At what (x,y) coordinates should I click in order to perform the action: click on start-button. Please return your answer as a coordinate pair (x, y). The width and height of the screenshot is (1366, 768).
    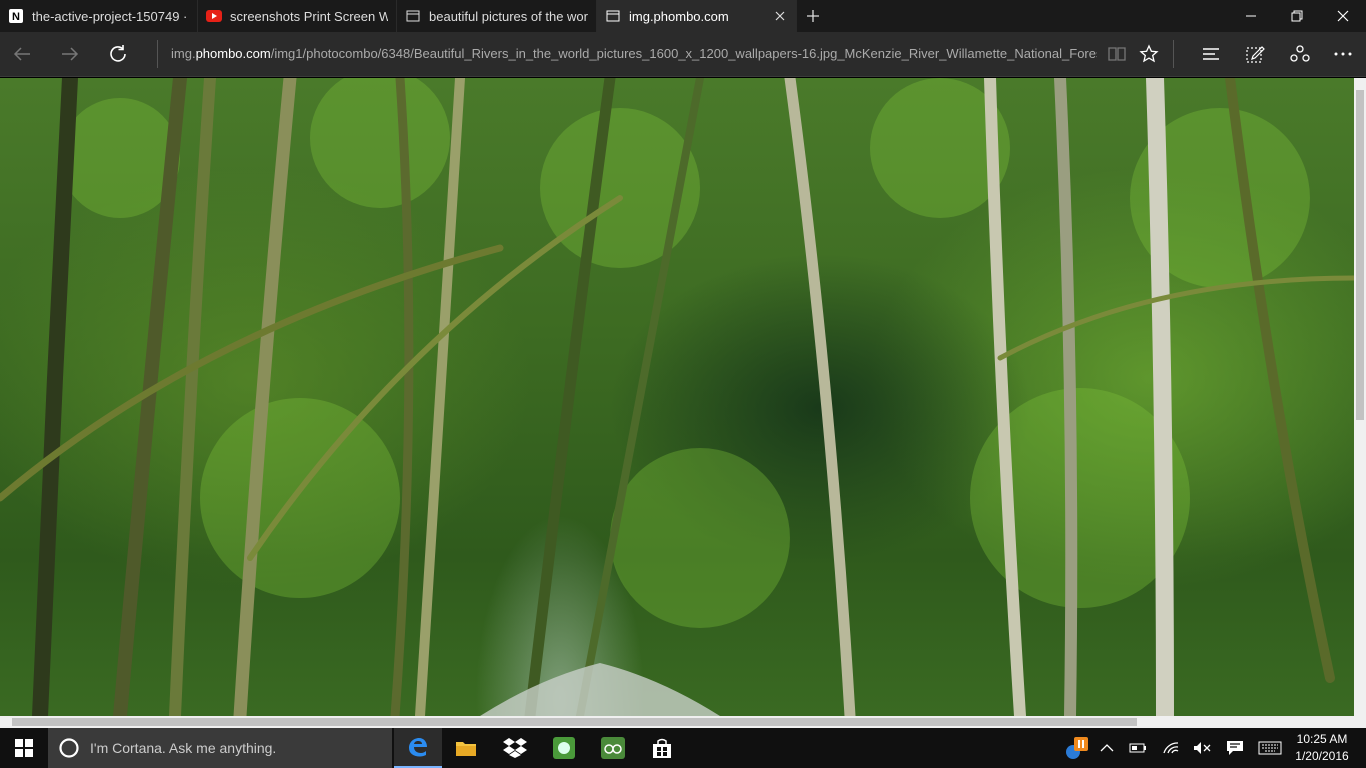
    Looking at the image, I should click on (24, 748).